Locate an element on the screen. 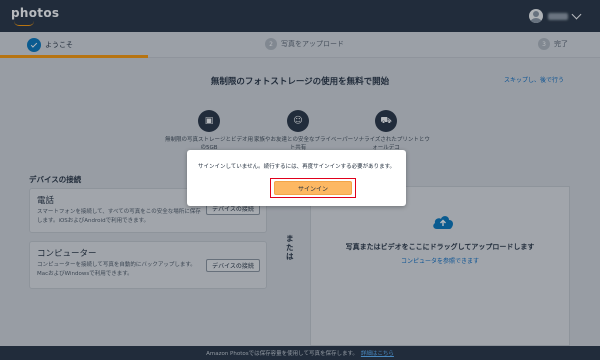 This screenshot has height=360, width=600. signin-highlight-frame: サインイン is located at coordinates (313, 188).